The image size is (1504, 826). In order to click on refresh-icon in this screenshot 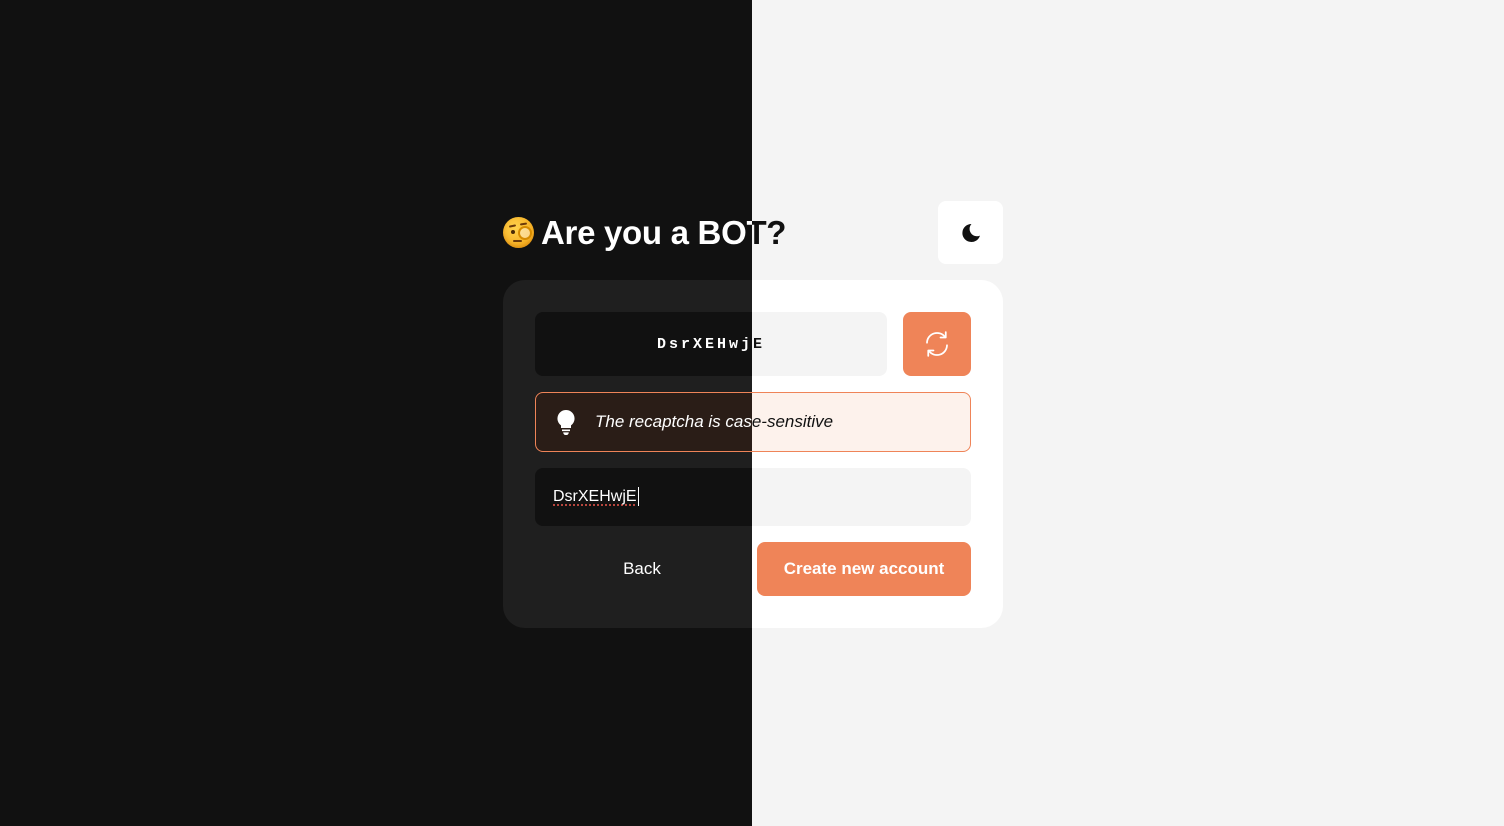, I will do `click(937, 344)`.